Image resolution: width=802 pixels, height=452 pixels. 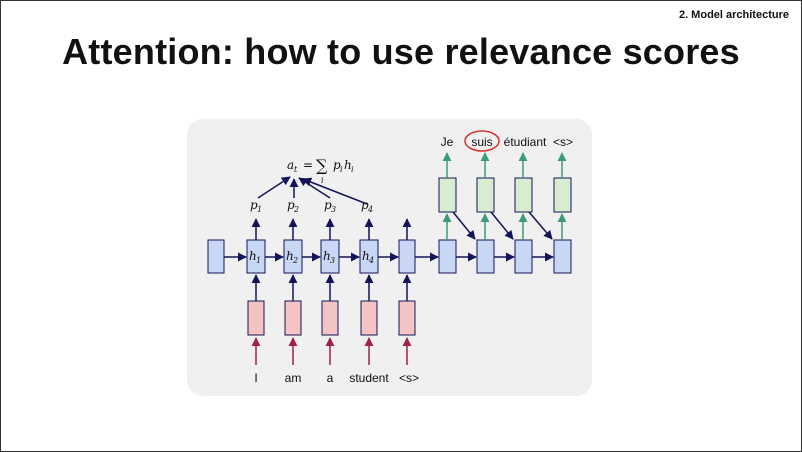 What do you see at coordinates (525, 142) in the screenshot?
I see `target-word: étudiant` at bounding box center [525, 142].